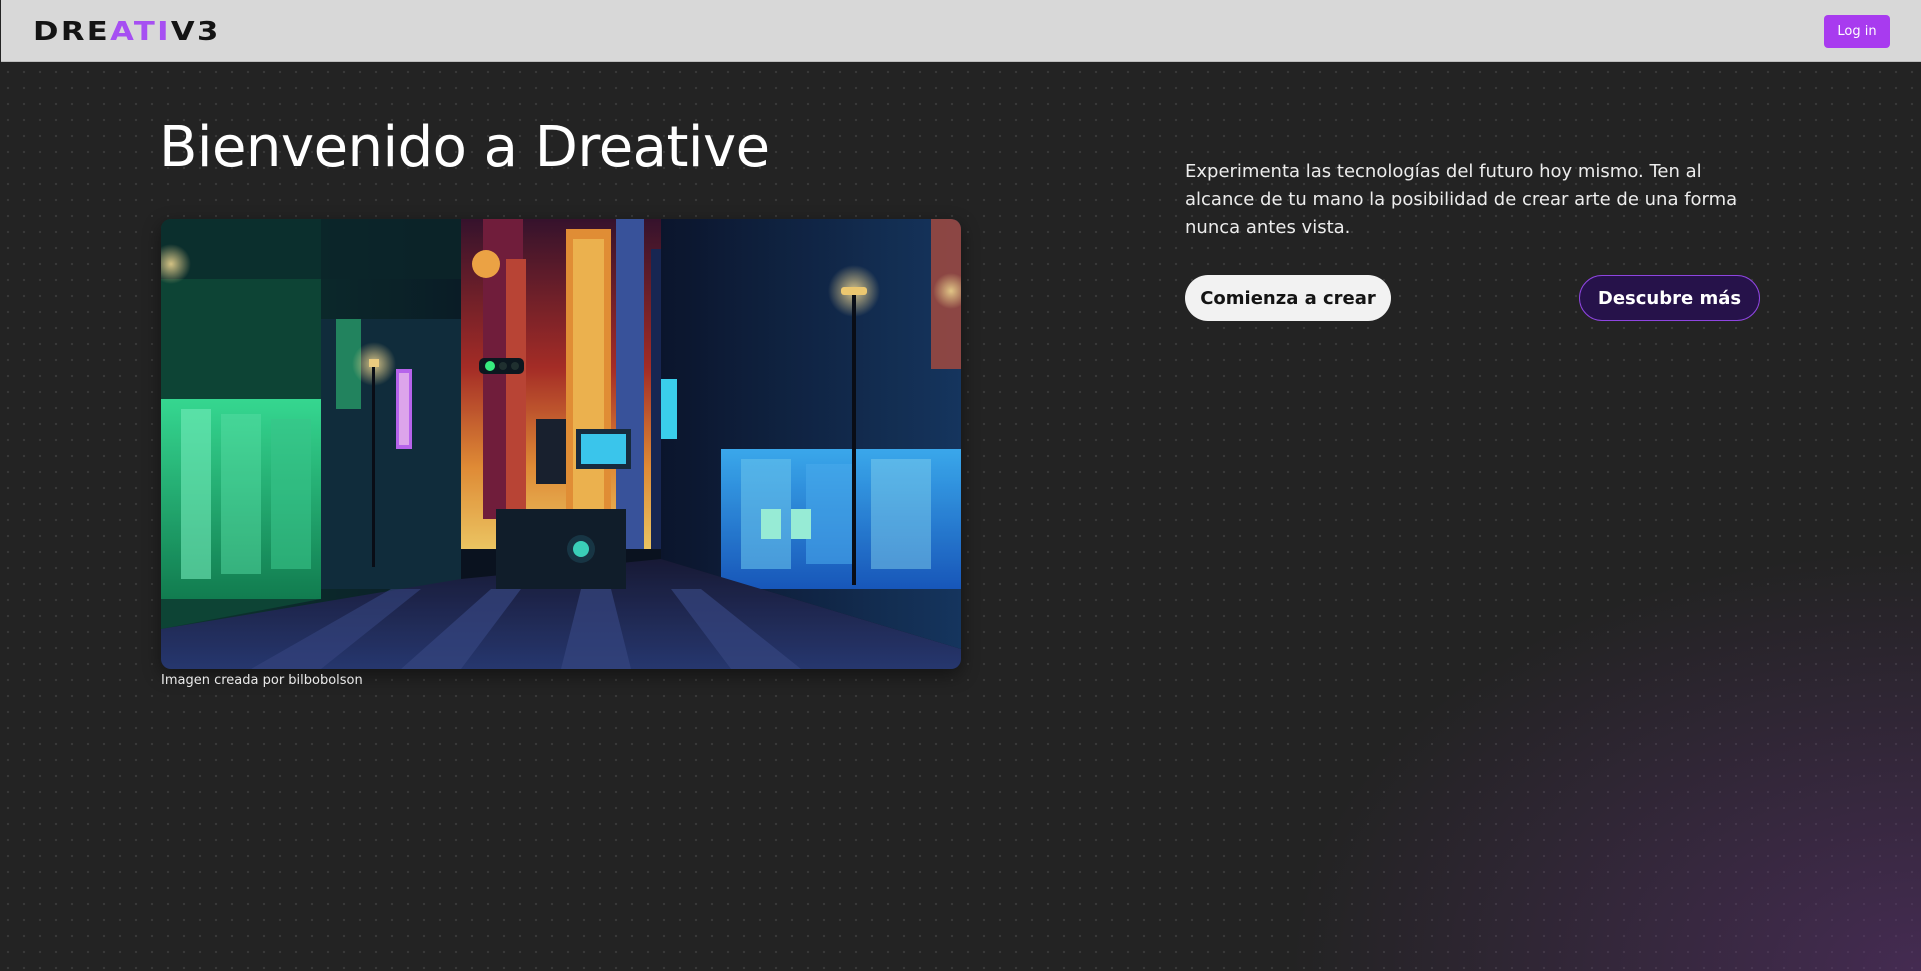 Image resolution: width=1921 pixels, height=971 pixels. I want to click on login-button: Log in, so click(1857, 31).